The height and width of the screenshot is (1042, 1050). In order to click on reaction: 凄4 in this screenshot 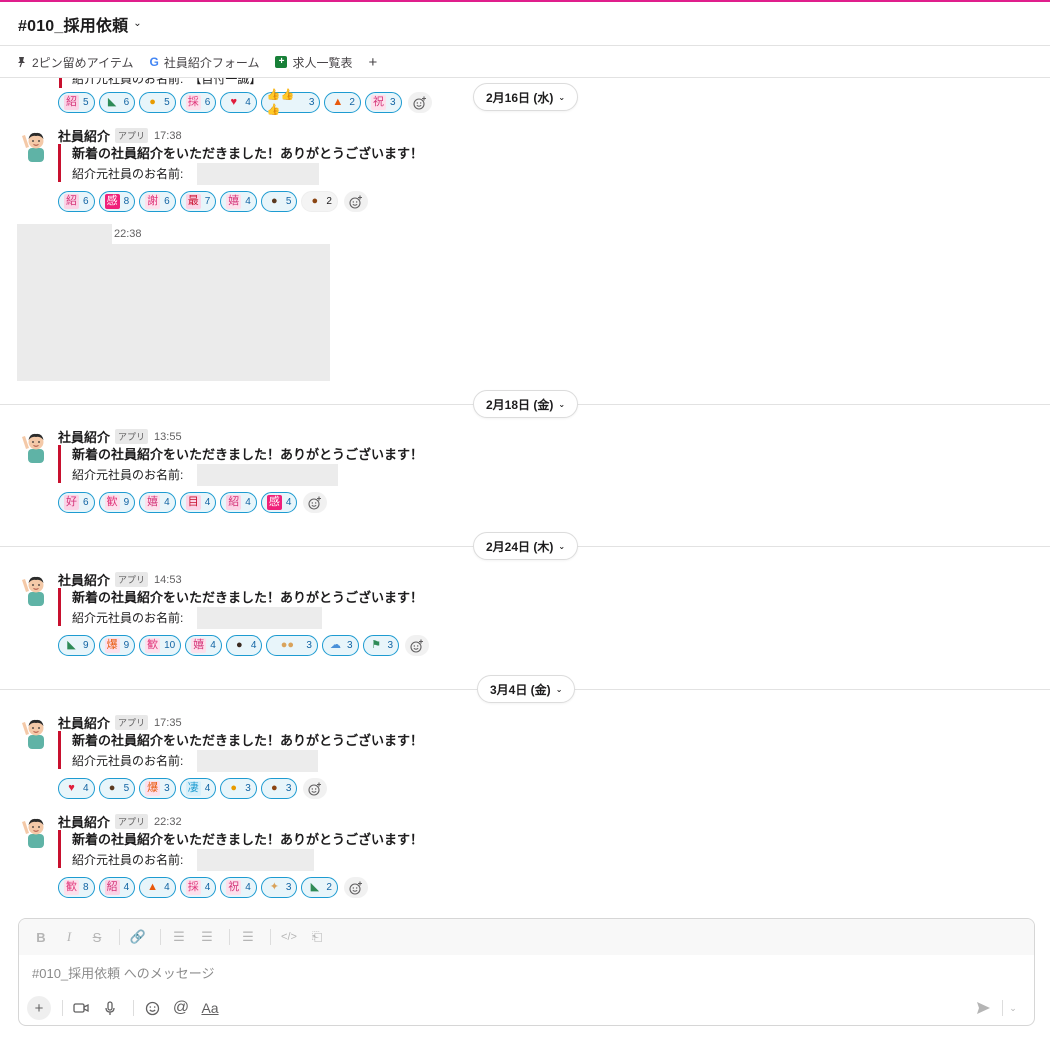, I will do `click(198, 788)`.